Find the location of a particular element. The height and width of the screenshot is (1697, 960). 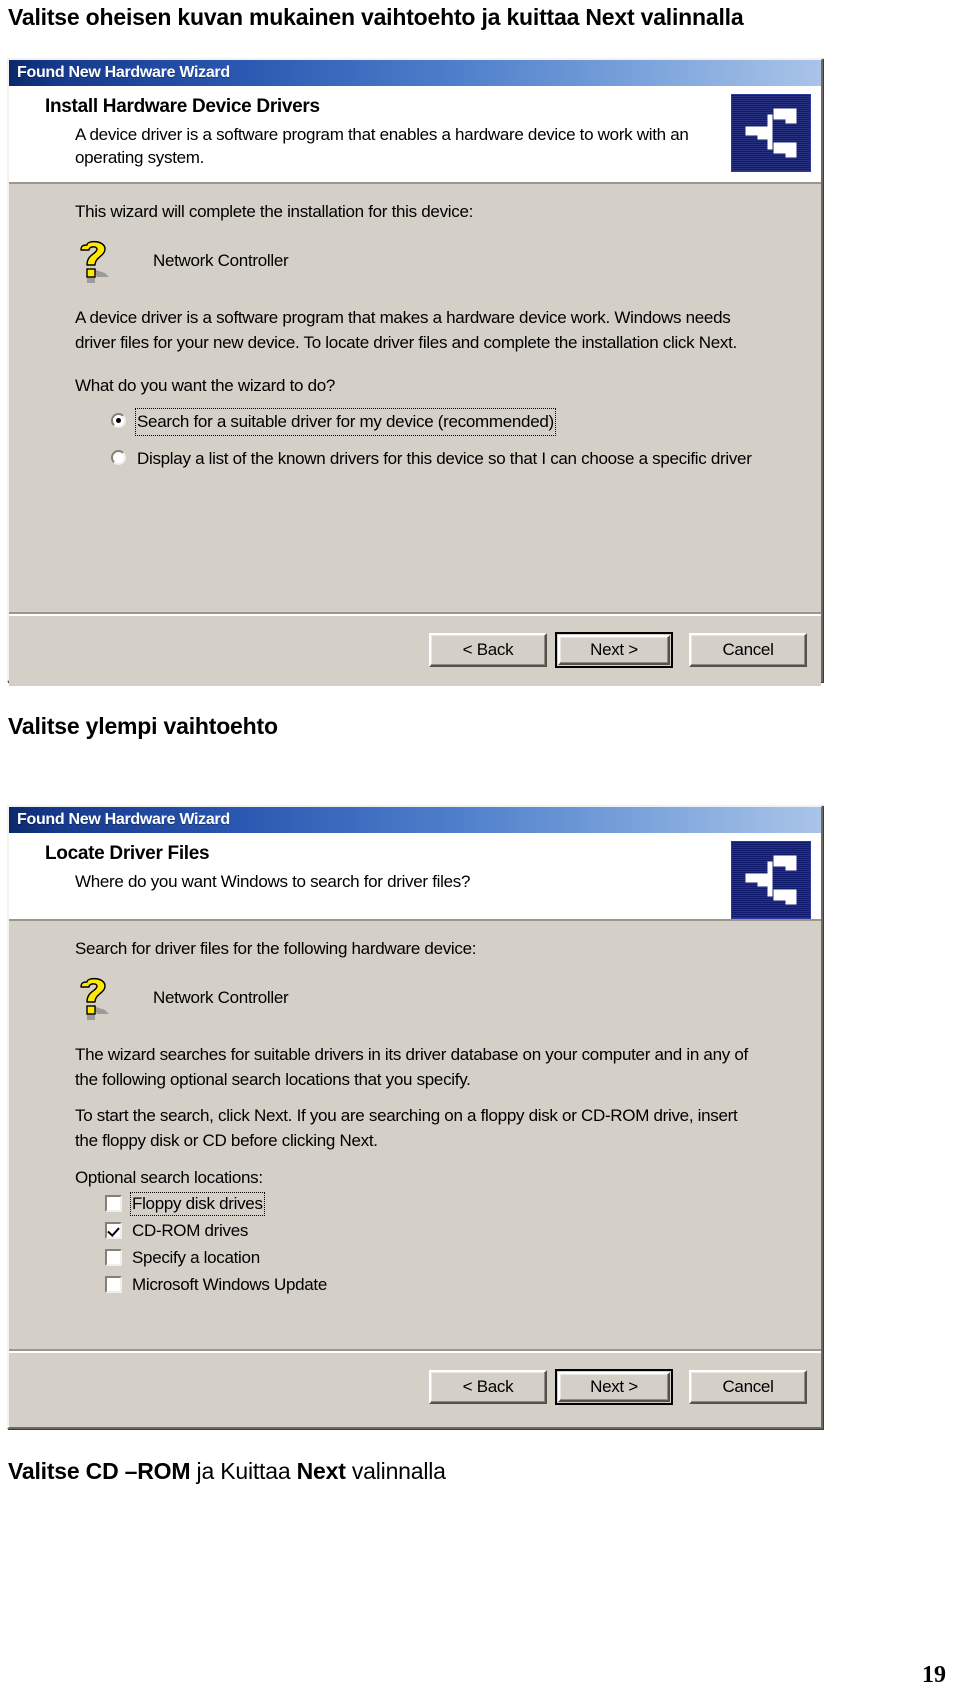

checkbox-indicator-floppy-disk-drives is located at coordinates (113, 1204).